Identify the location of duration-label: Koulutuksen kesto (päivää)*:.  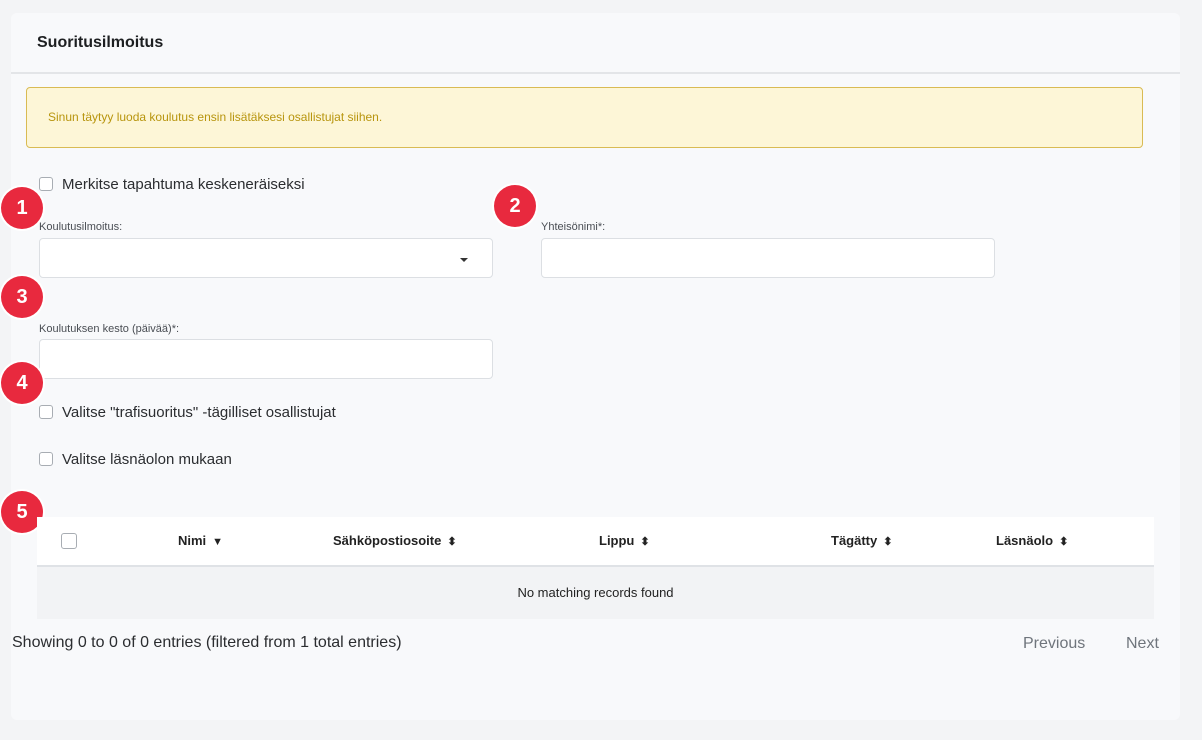
(109, 329).